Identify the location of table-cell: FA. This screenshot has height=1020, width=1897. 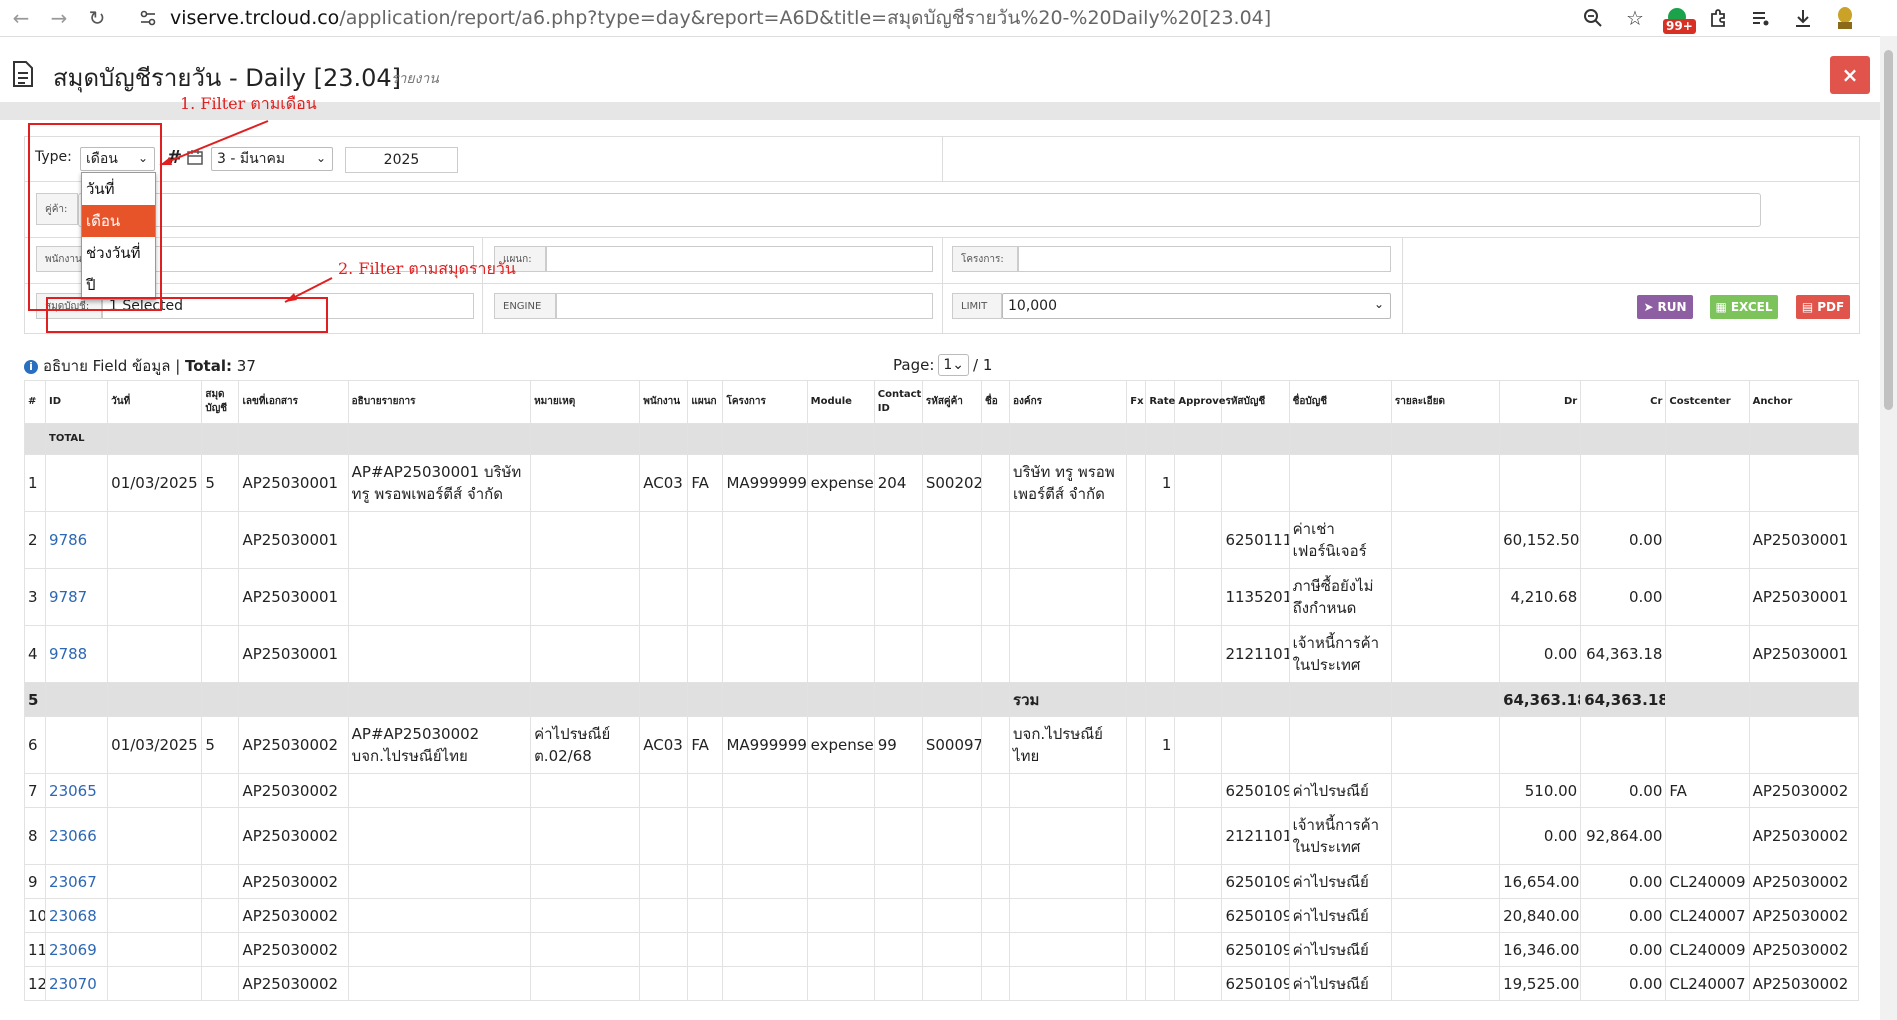
(705, 745).